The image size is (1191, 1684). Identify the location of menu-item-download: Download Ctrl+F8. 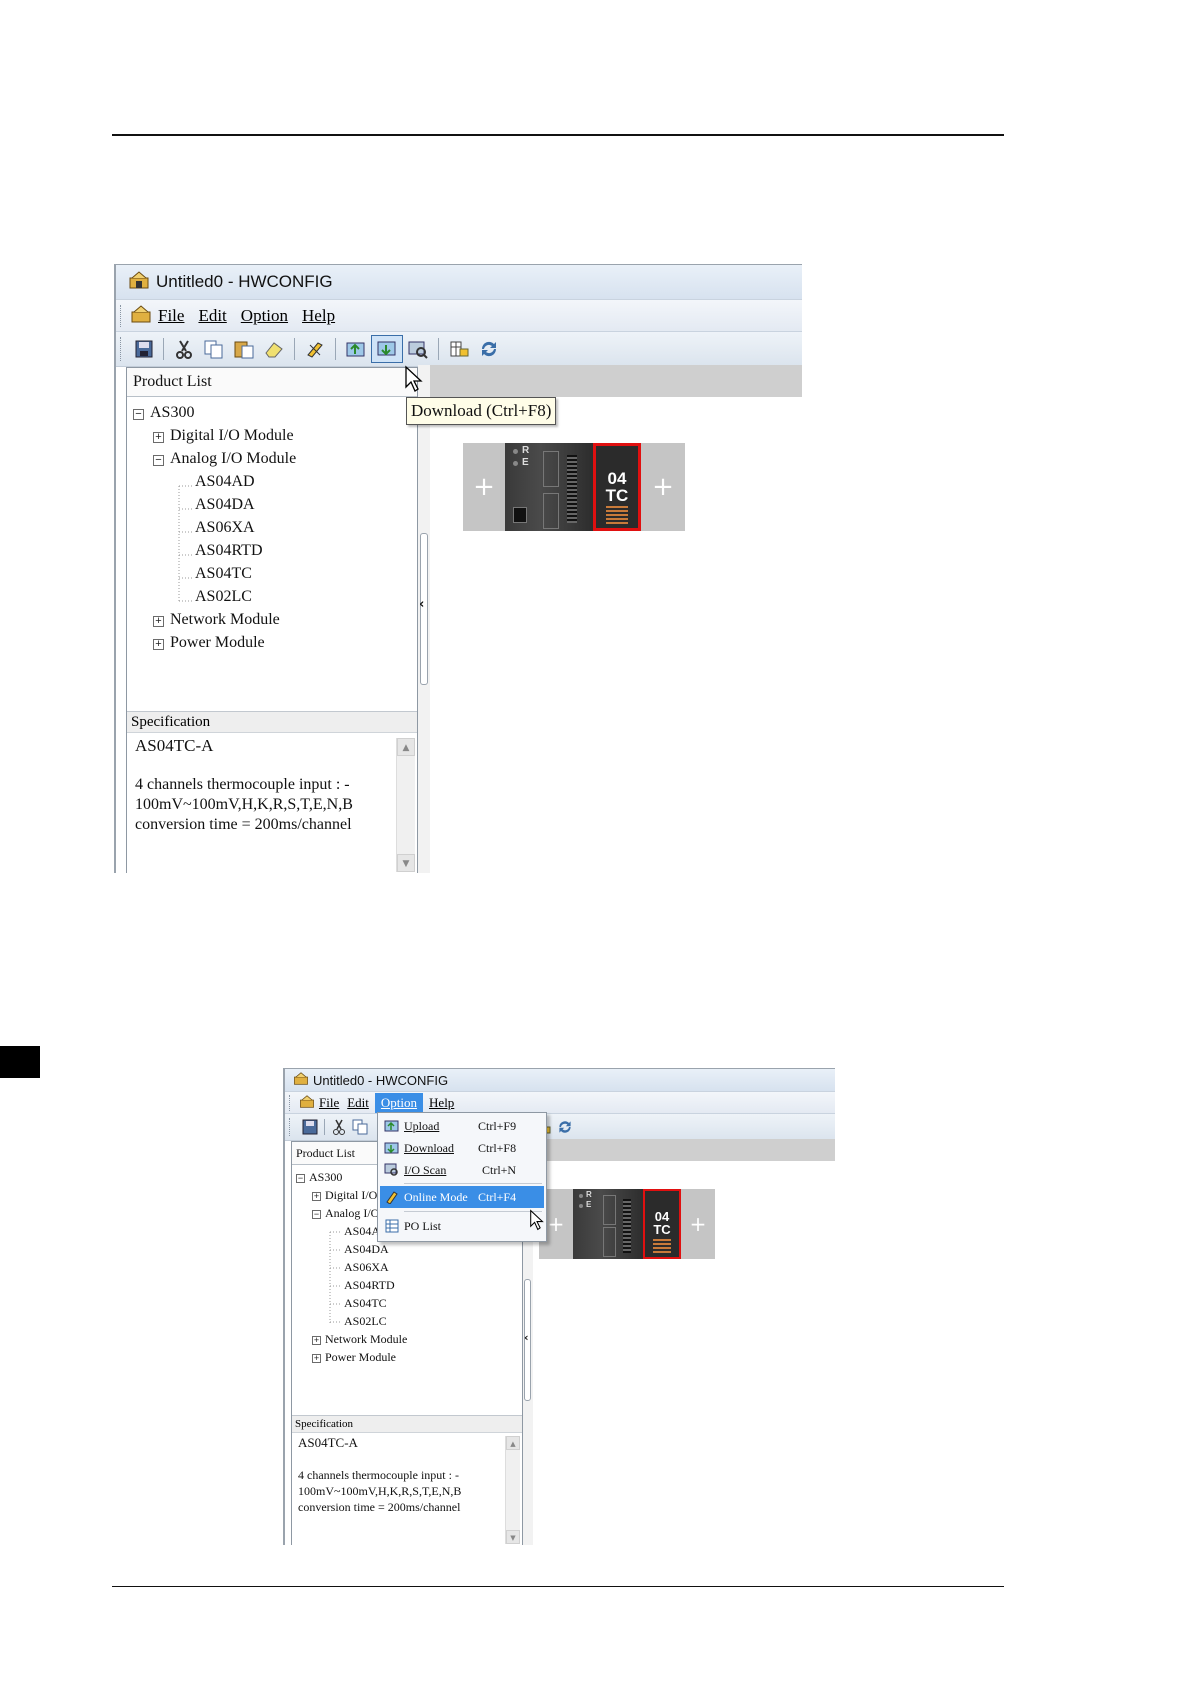
(462, 1148).